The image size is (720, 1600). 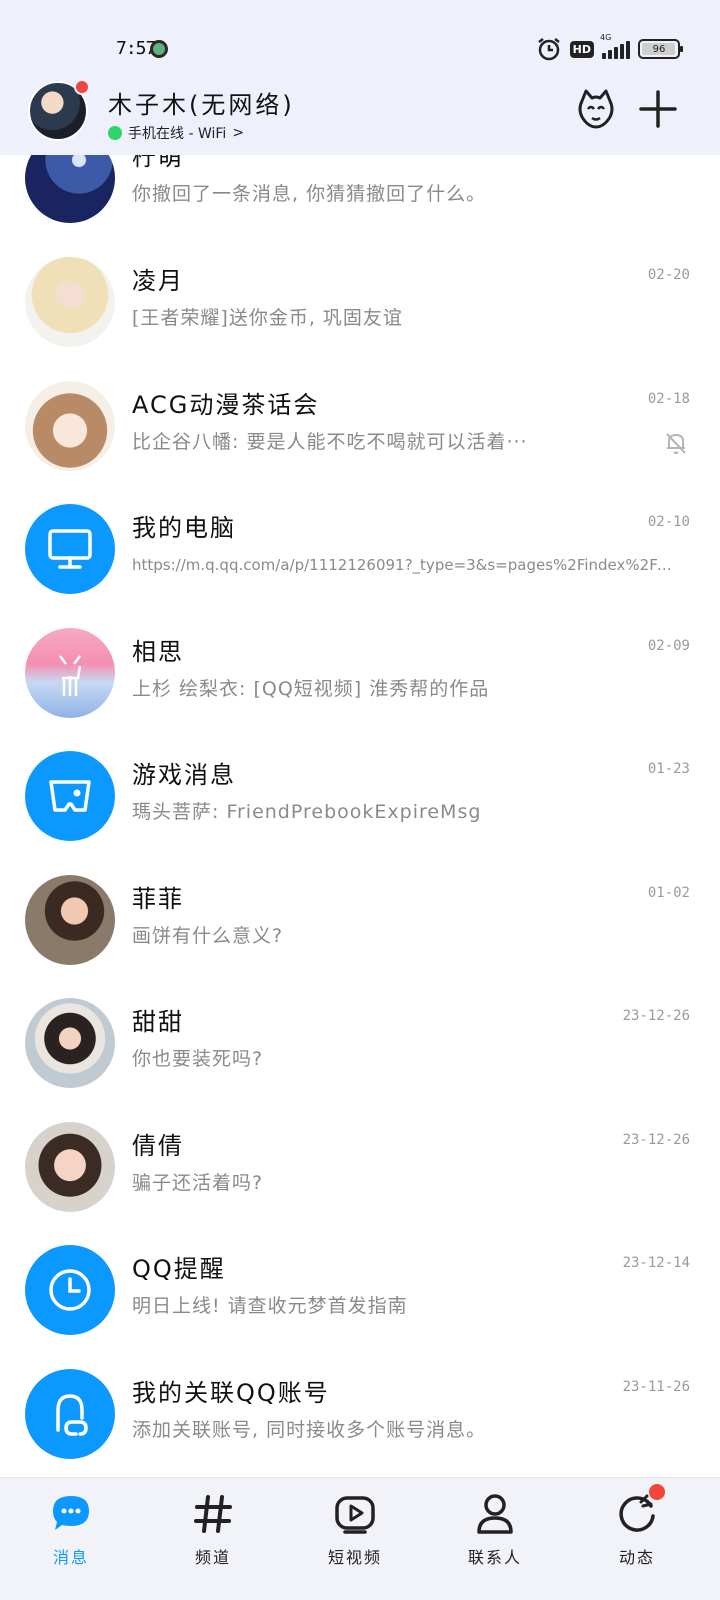 I want to click on chat-preview: 比企谷八幡: 要是人能不吃不喝就可以活着···, so click(x=330, y=442).